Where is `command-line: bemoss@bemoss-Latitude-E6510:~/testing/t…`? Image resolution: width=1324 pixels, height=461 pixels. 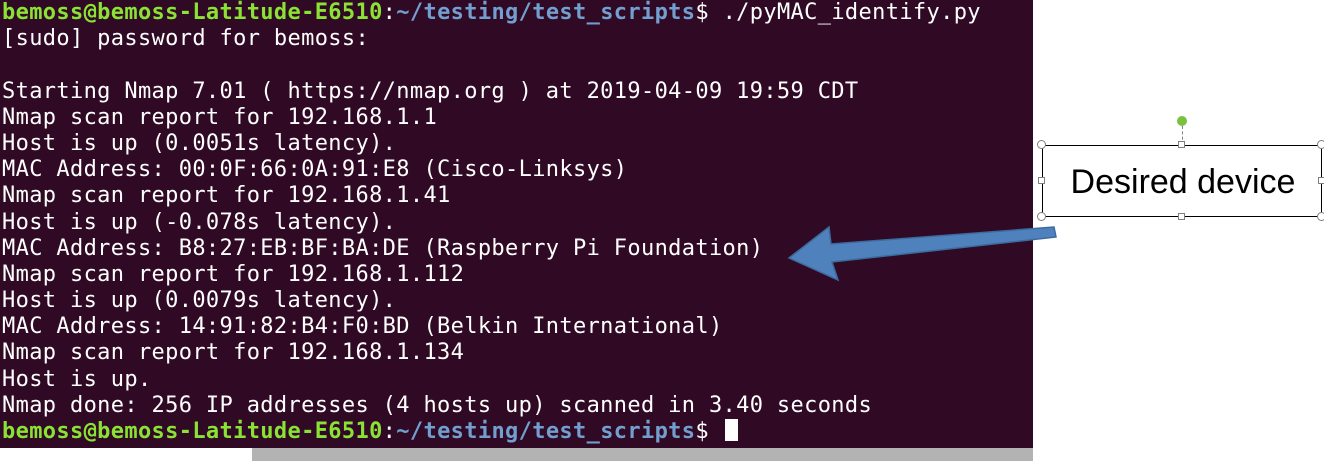 command-line: bemoss@bemoss-Latitude-E6510:~/testing/t… is located at coordinates (491, 13).